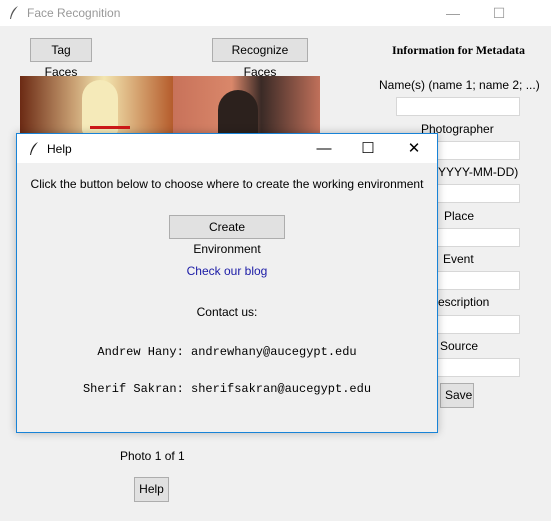  I want to click on place-label: Place, so click(459, 216).